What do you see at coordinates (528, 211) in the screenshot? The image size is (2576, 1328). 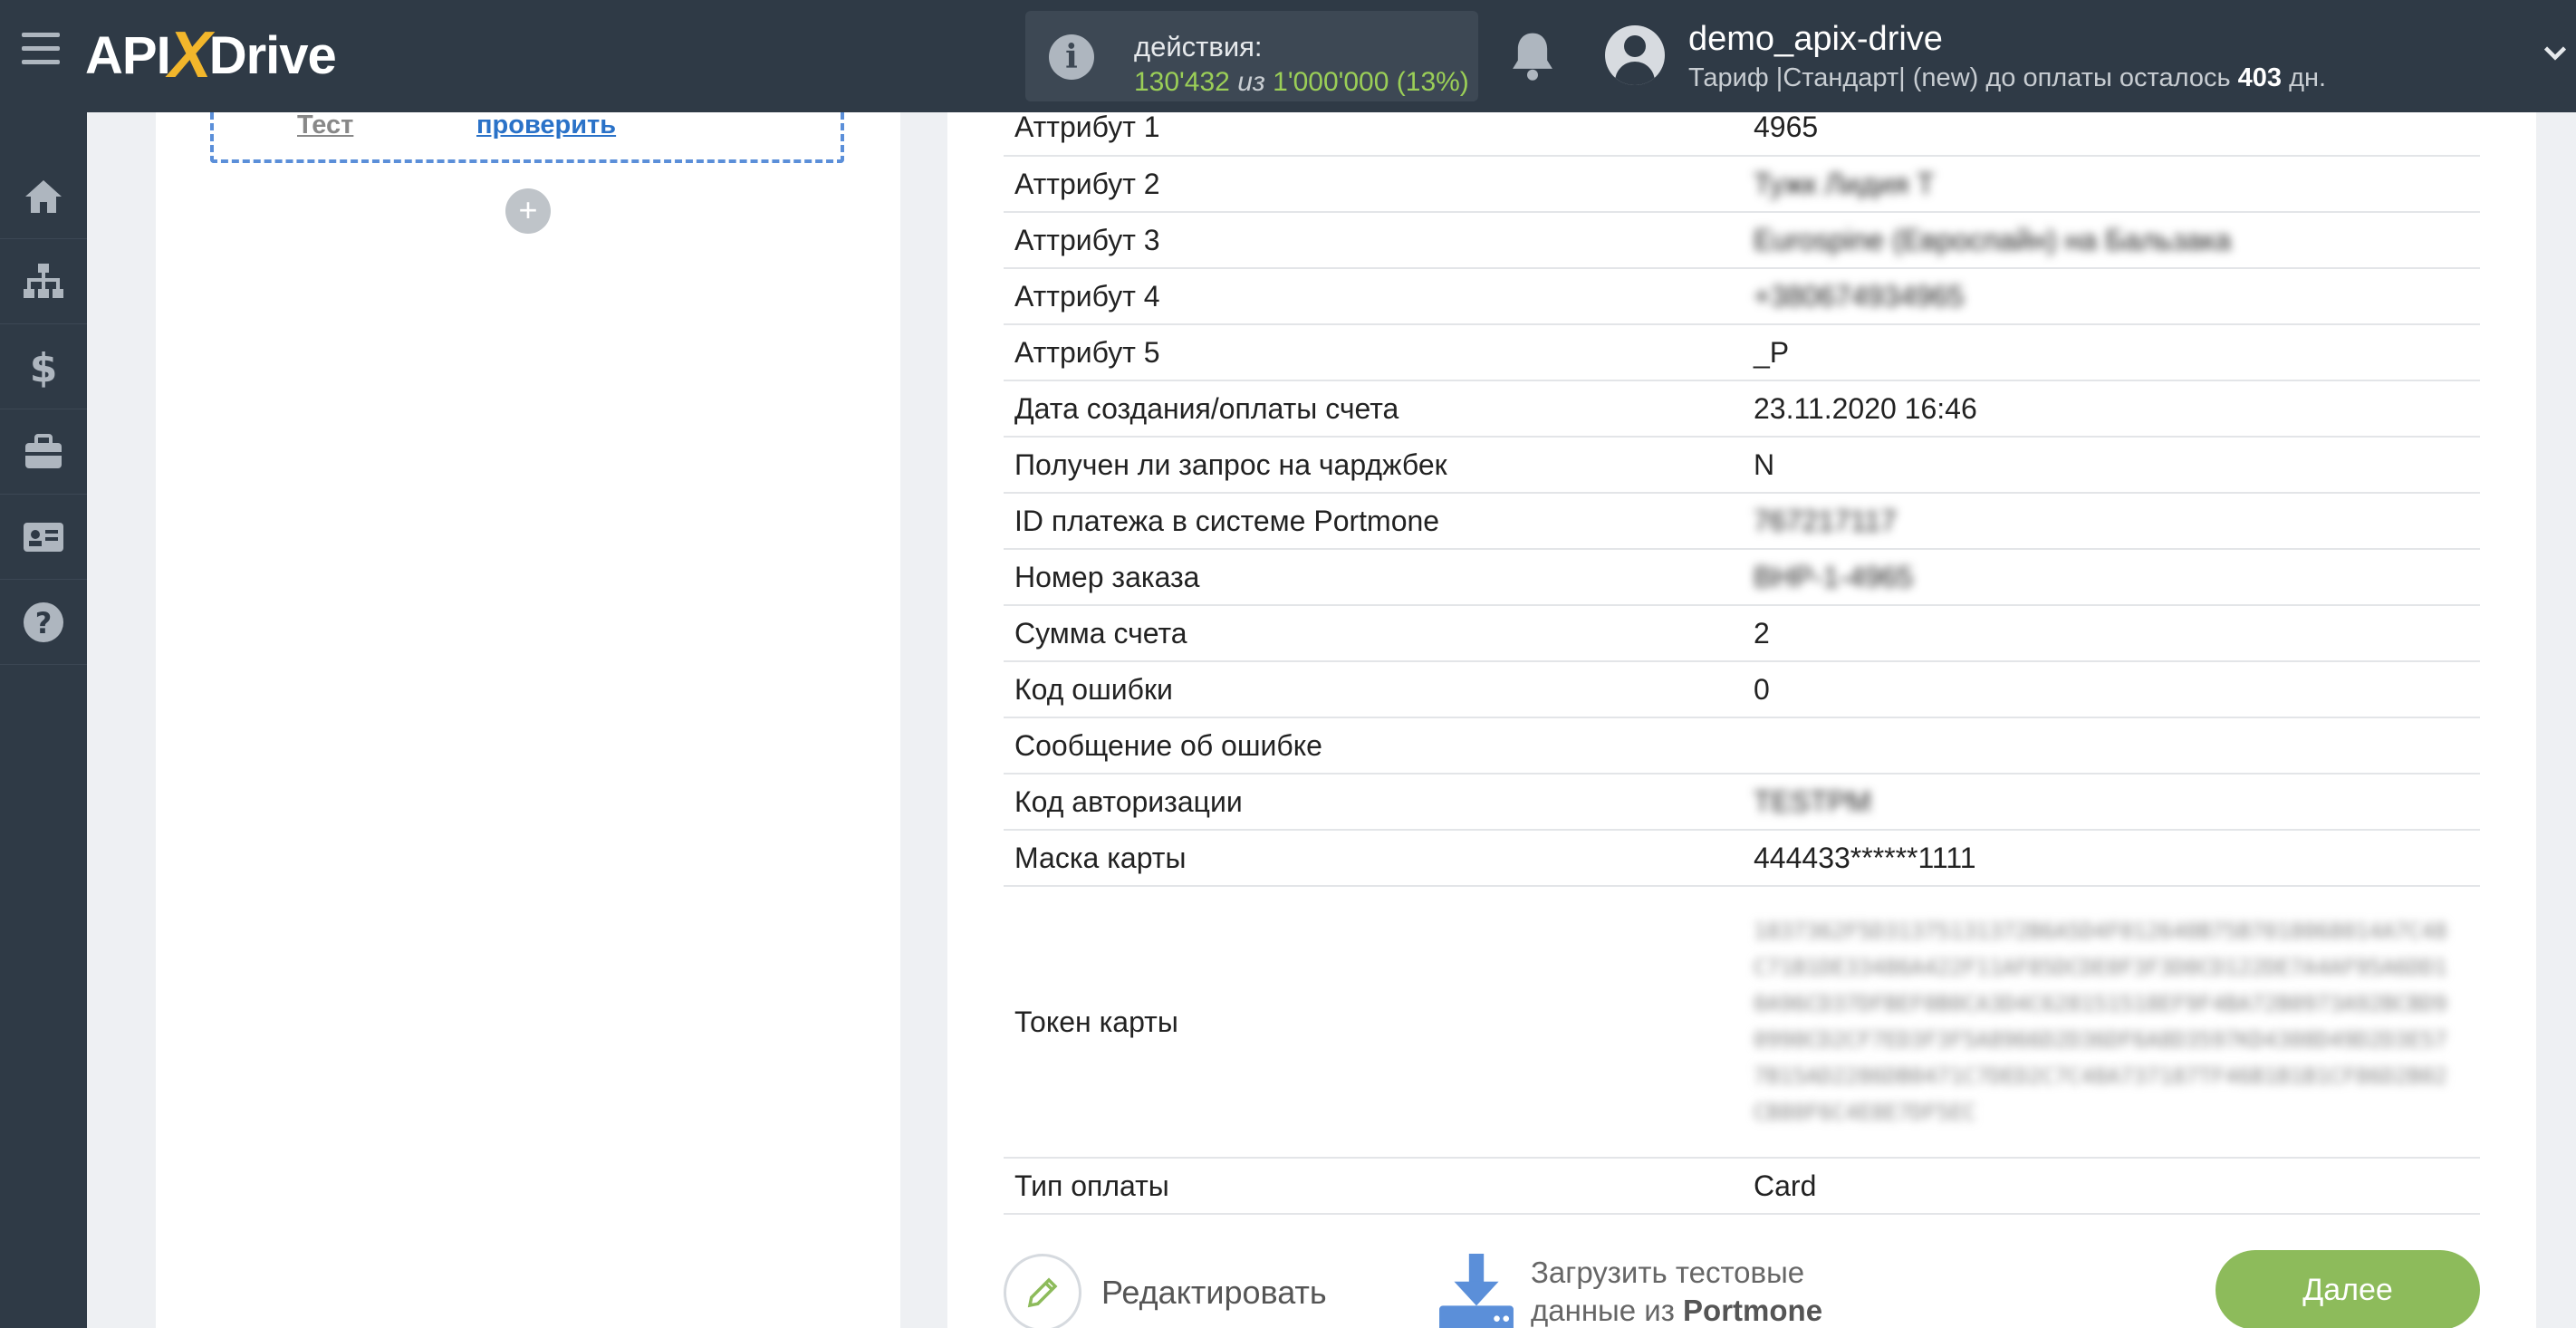 I see `add-step-button: +` at bounding box center [528, 211].